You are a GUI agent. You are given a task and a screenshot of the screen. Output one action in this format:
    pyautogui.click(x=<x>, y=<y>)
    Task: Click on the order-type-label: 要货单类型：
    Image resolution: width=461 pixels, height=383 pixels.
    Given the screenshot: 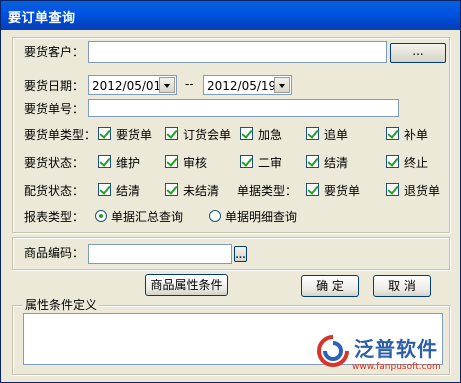 What is the action you would take?
    pyautogui.click(x=60, y=135)
    